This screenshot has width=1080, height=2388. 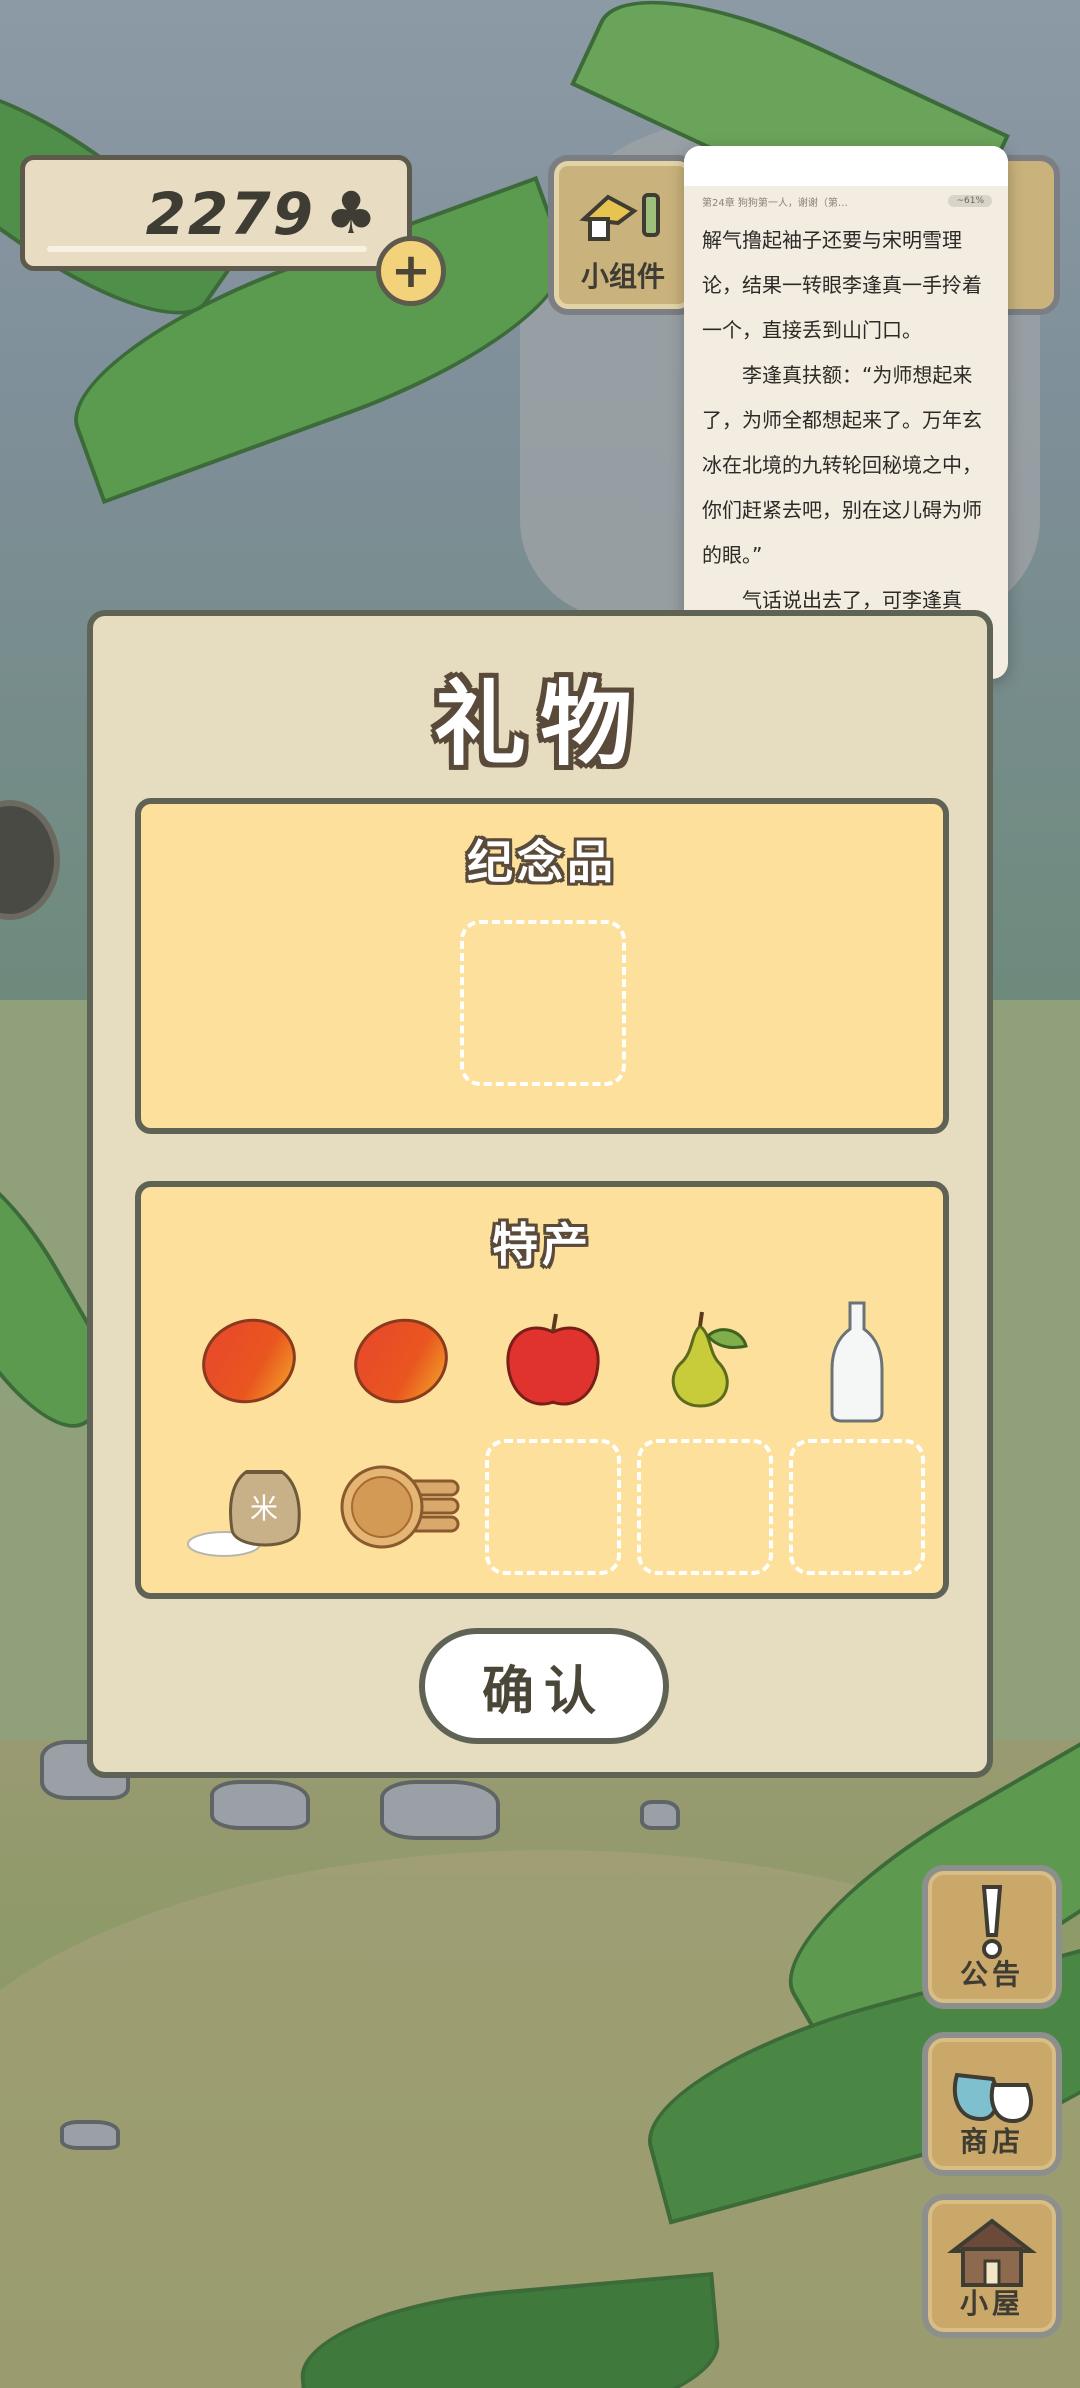 What do you see at coordinates (992, 2090) in the screenshot?
I see `shop-bag-icon` at bounding box center [992, 2090].